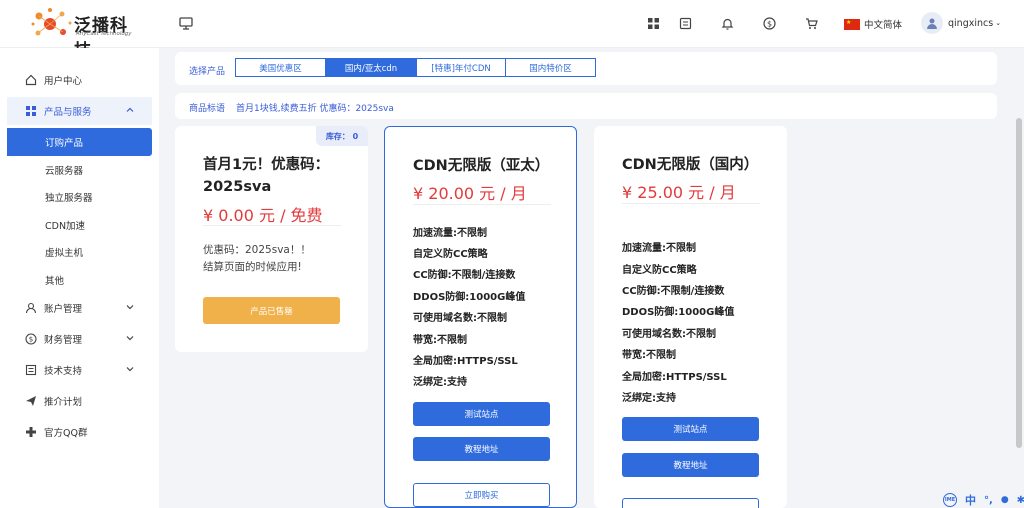 Image resolution: width=1024 pixels, height=508 pixels. I want to click on sidebar-item-other: 其他, so click(79, 280).